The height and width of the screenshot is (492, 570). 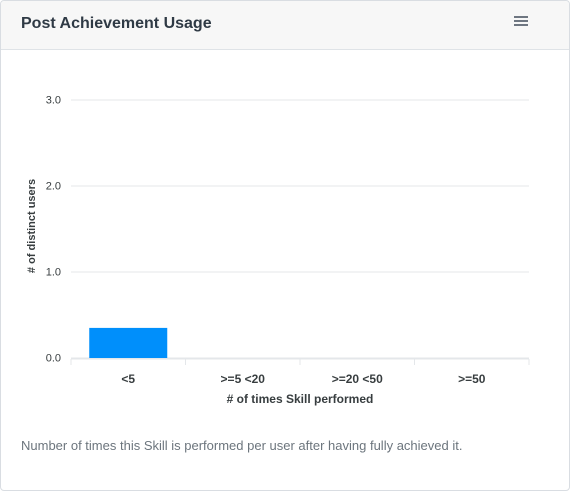 What do you see at coordinates (32, 226) in the screenshot?
I see `y-axis-title: # of distinct users` at bounding box center [32, 226].